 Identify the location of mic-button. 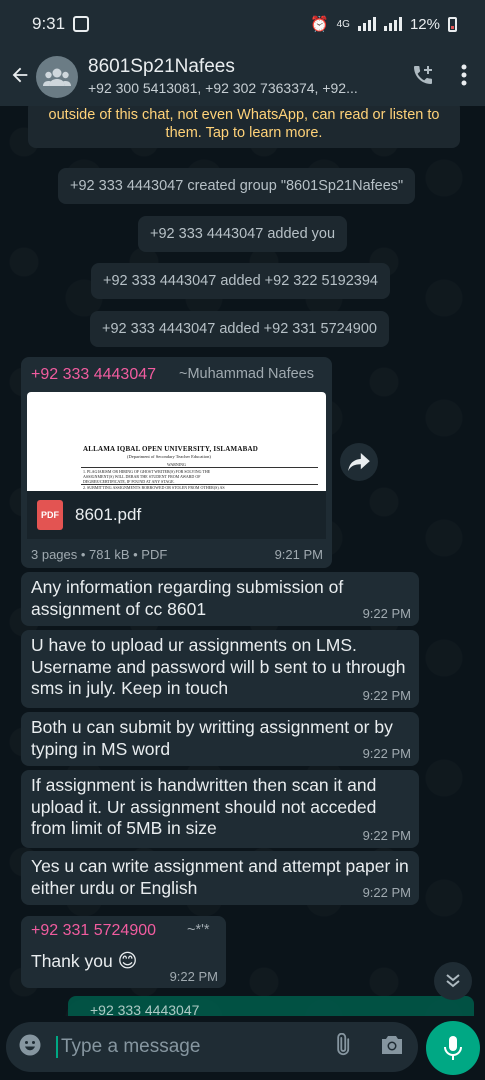
(453, 1048).